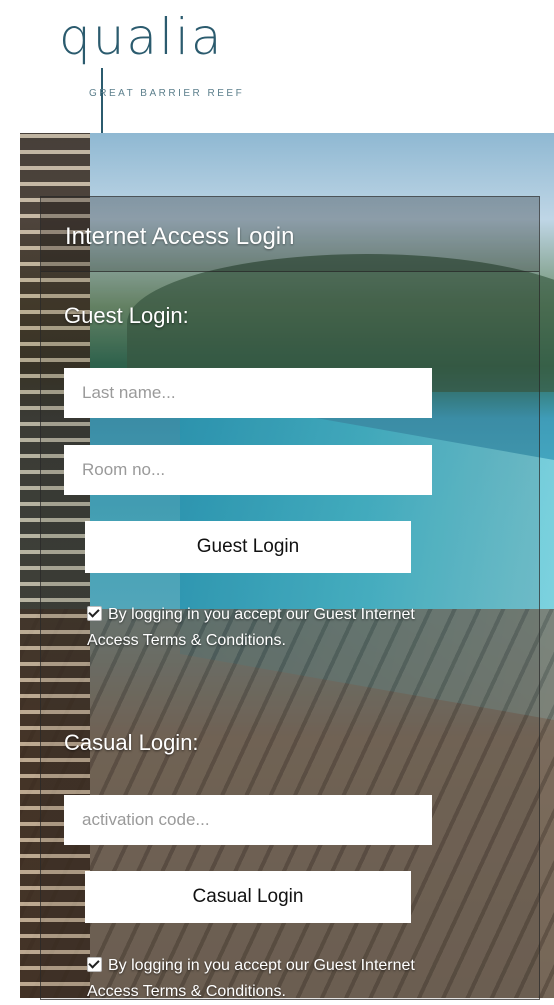 Image resolution: width=554 pixels, height=1005 pixels. I want to click on logo-subtitle: GREAT BARRIER REEF, so click(167, 93).